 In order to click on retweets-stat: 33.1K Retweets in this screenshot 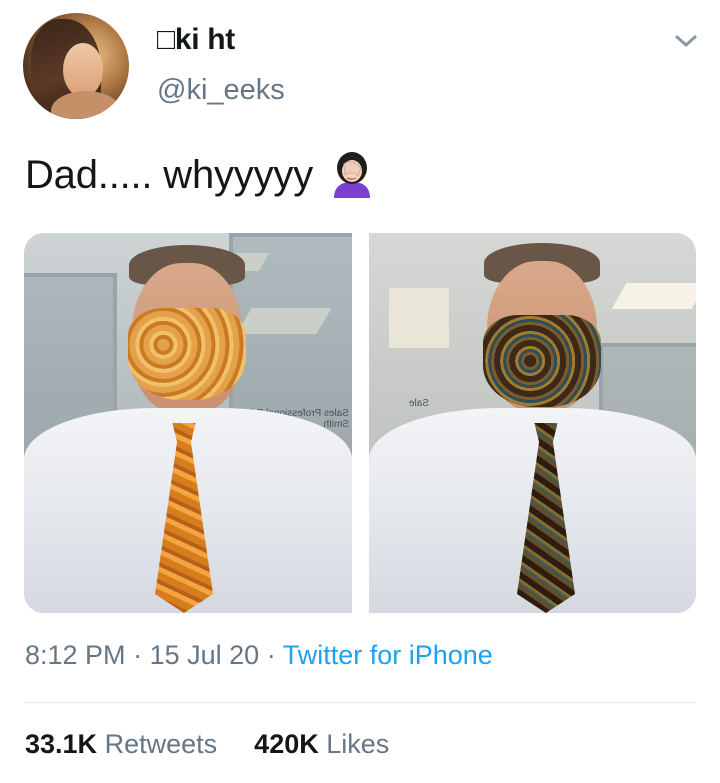, I will do `click(125, 744)`.